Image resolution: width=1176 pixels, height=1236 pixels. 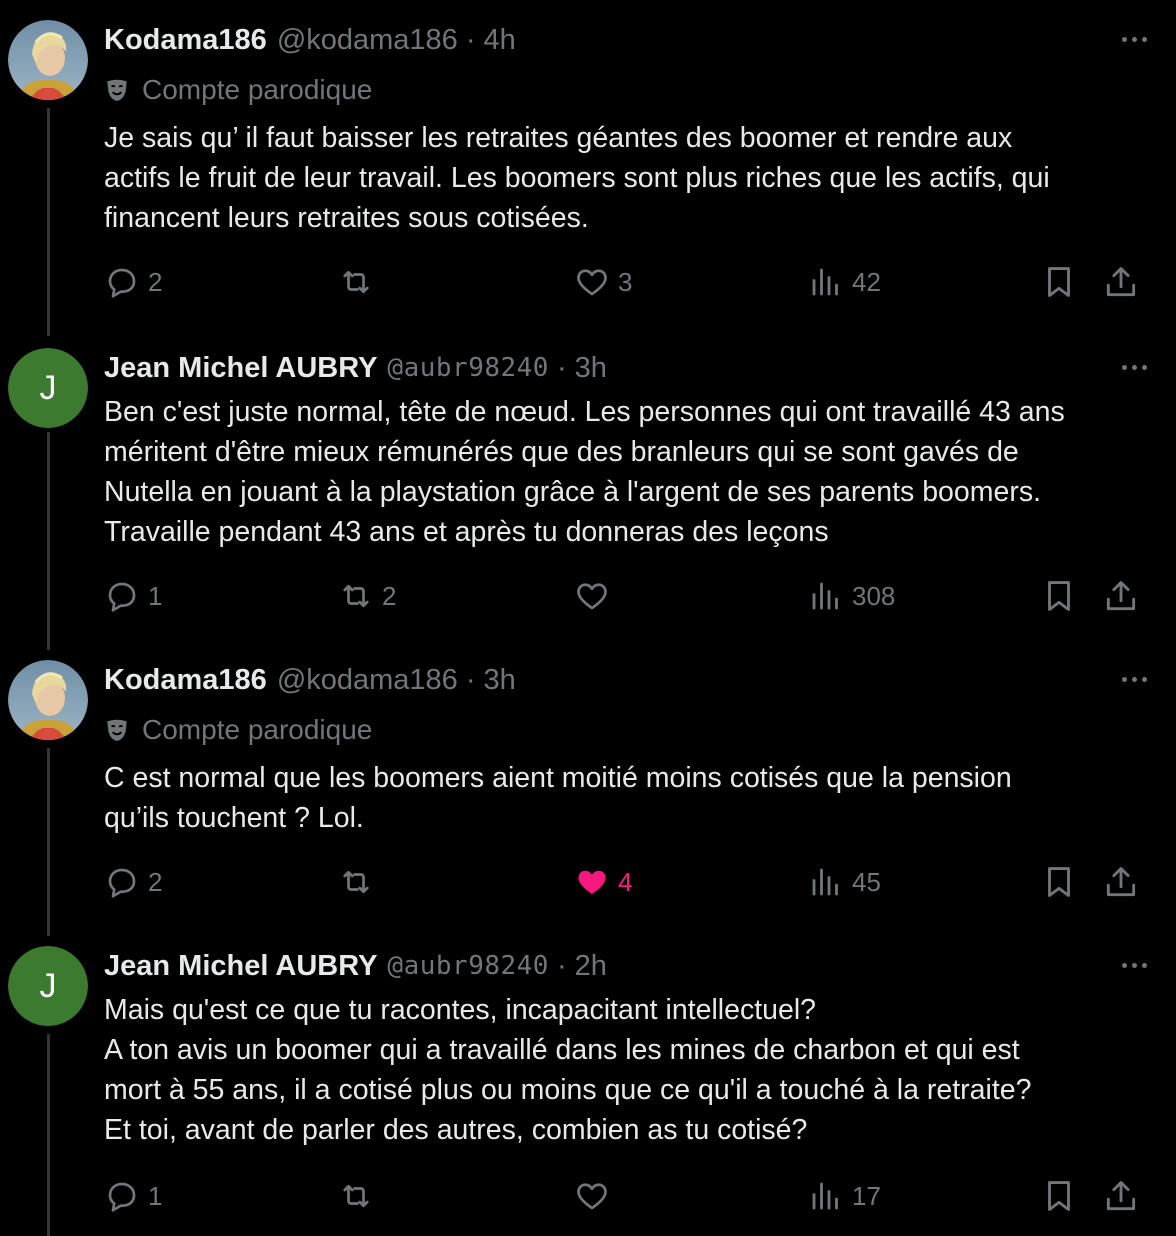 I want to click on like-button: 3, so click(x=603, y=282).